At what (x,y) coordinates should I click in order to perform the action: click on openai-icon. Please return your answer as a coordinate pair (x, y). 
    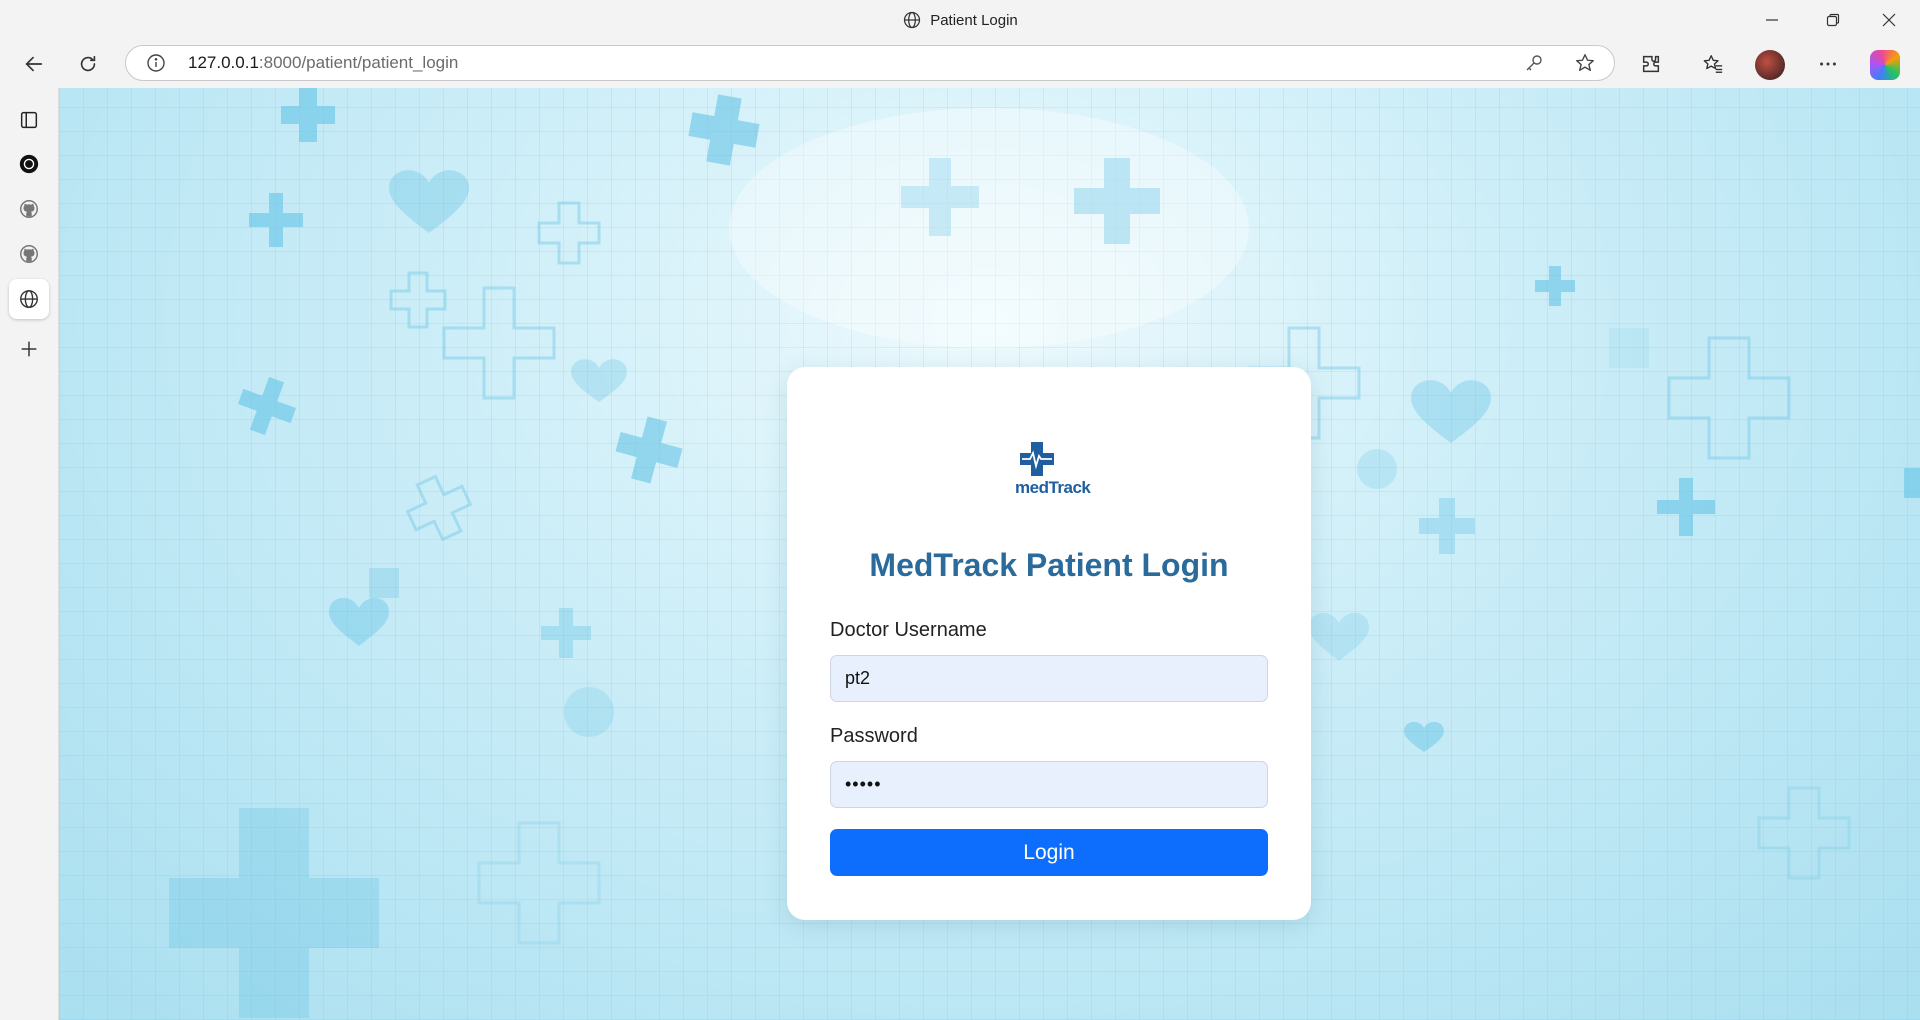
    Looking at the image, I should click on (29, 164).